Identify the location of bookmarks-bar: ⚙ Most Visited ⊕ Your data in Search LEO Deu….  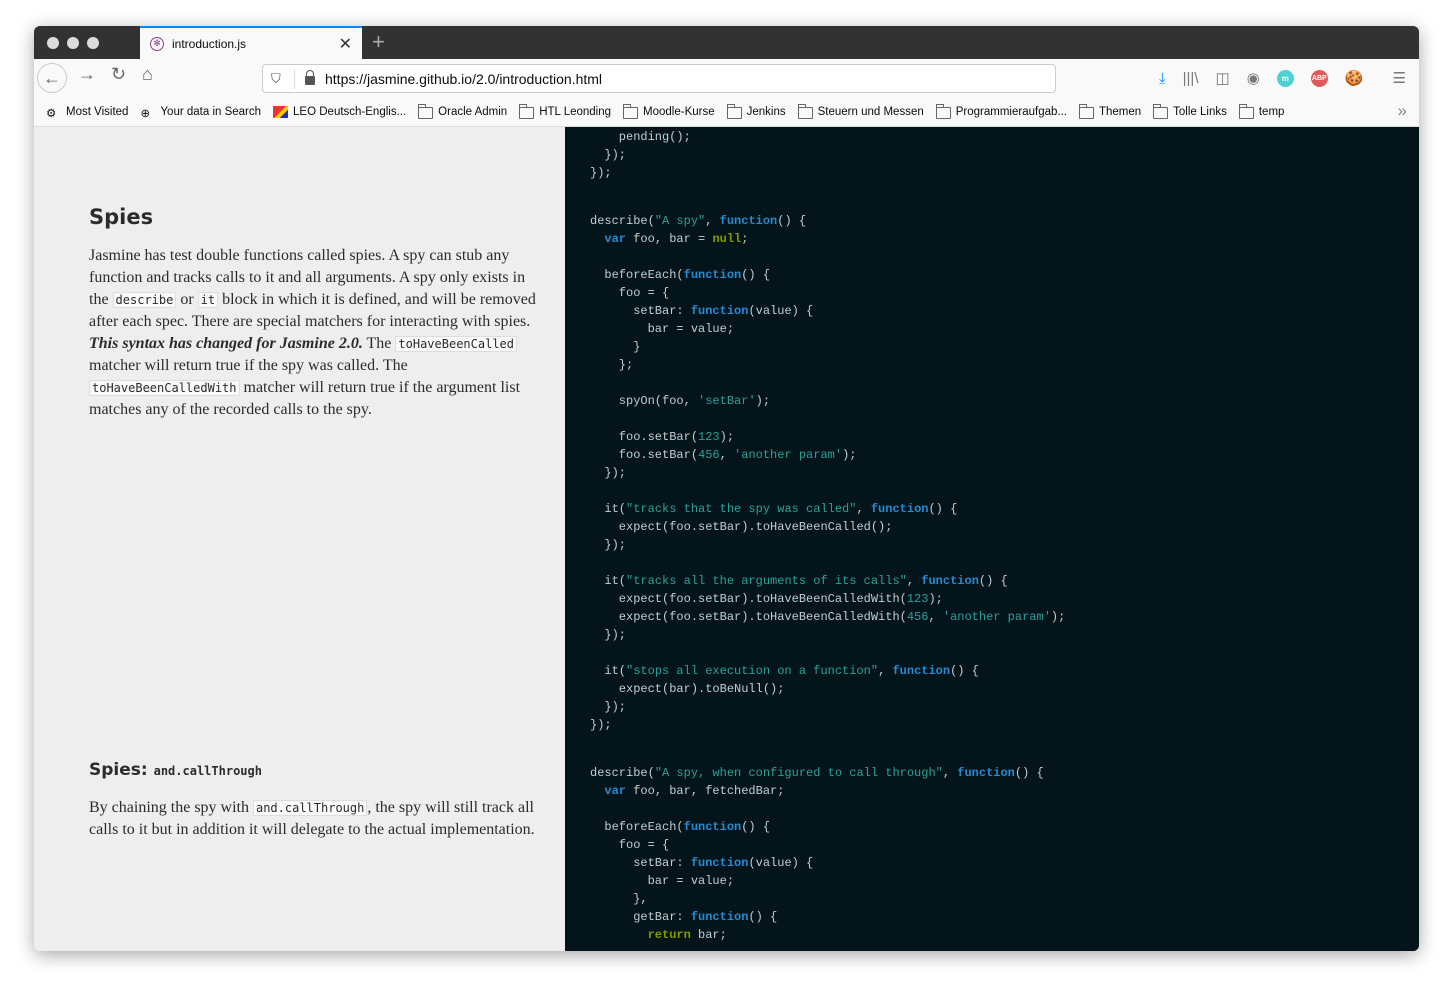
(726, 112).